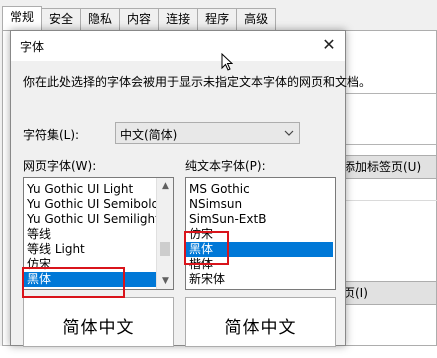 This screenshot has width=437, height=358. I want to click on highlight-box-webpage, so click(73, 282).